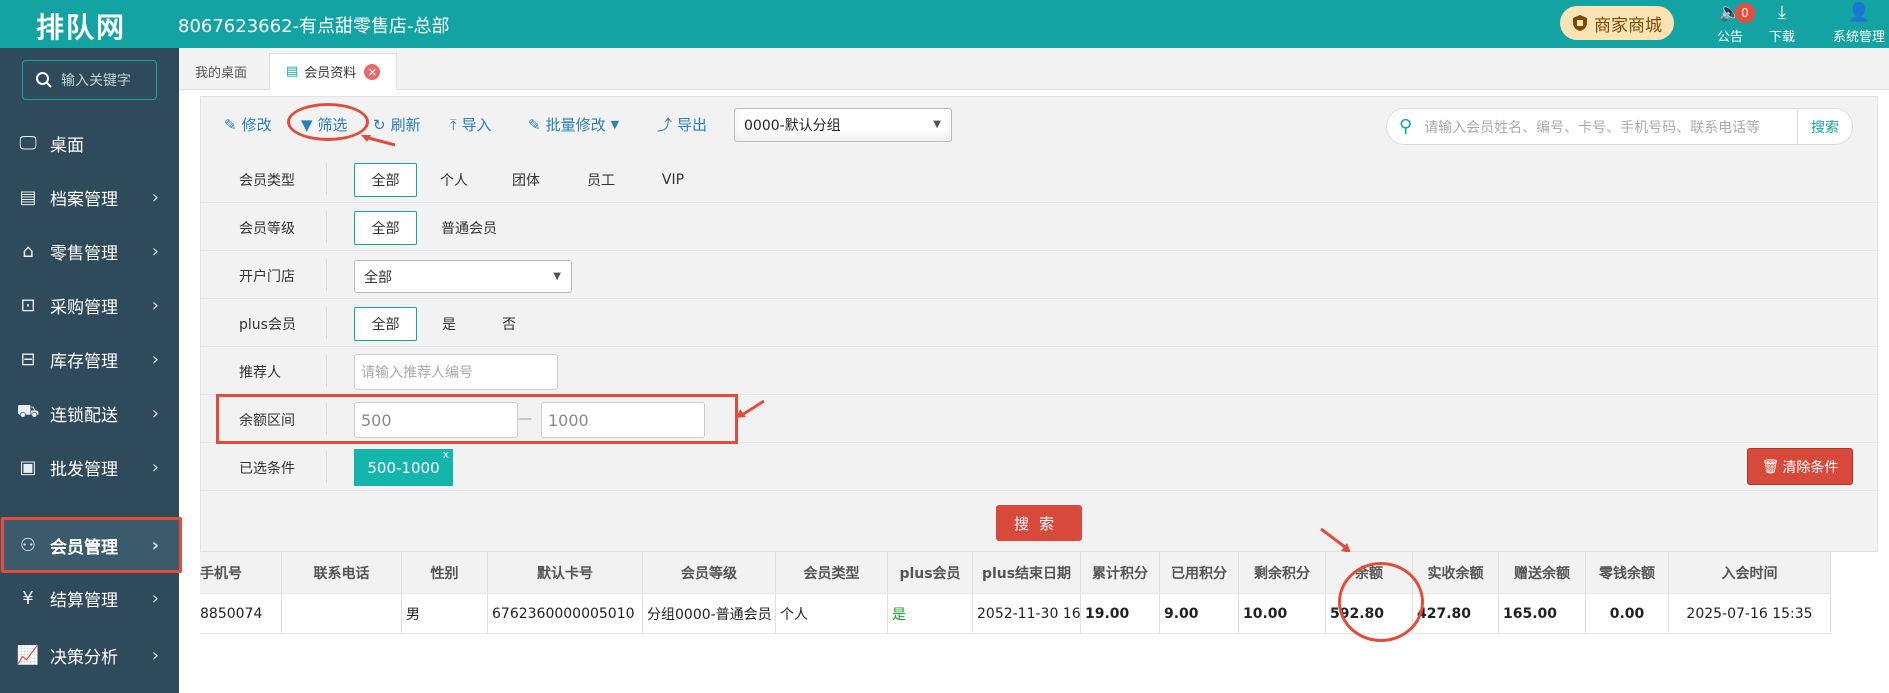  Describe the element at coordinates (1810, 467) in the screenshot. I see `clear-conditions-label: 清除条件` at that location.